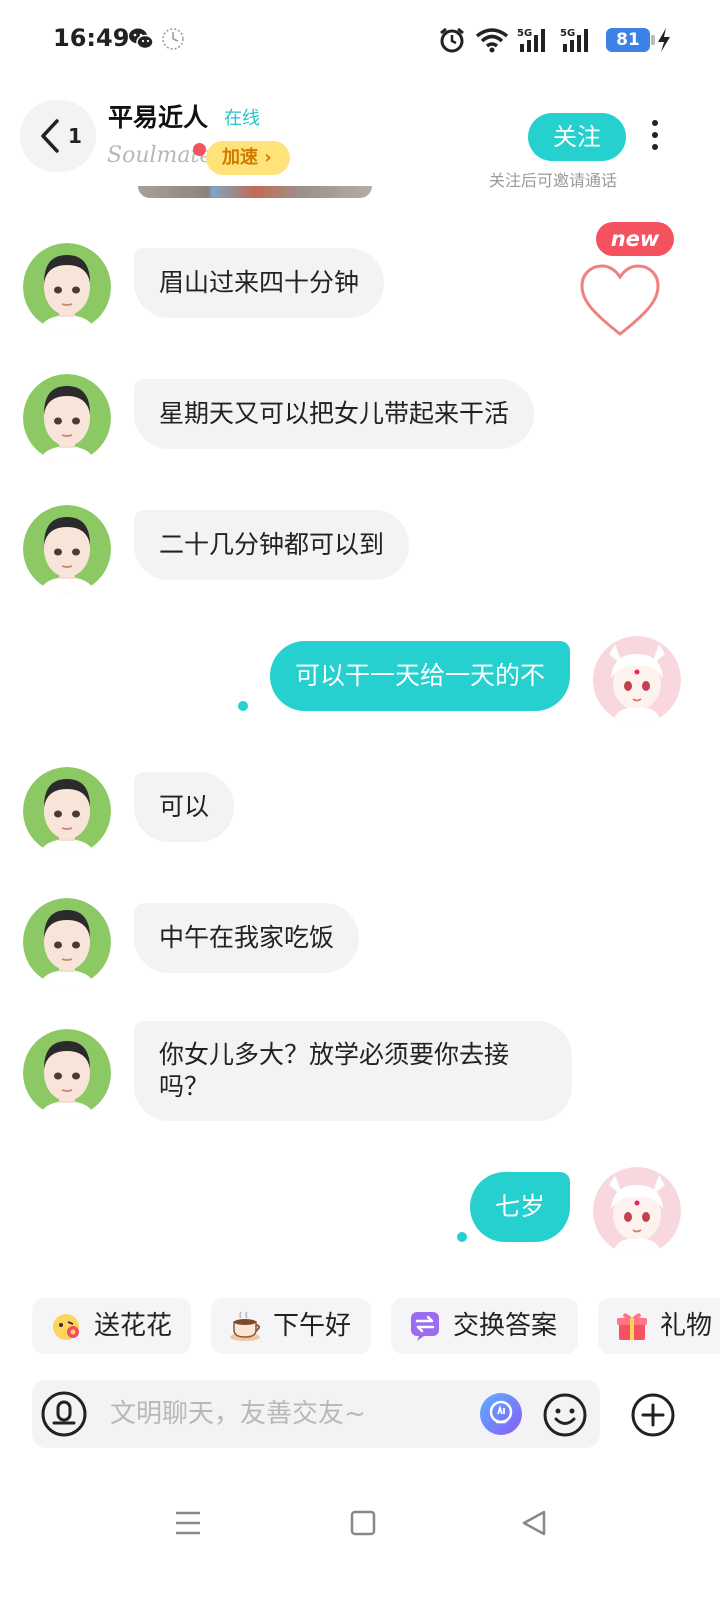  I want to click on quick-reply-label: 送花花, so click(133, 1326).